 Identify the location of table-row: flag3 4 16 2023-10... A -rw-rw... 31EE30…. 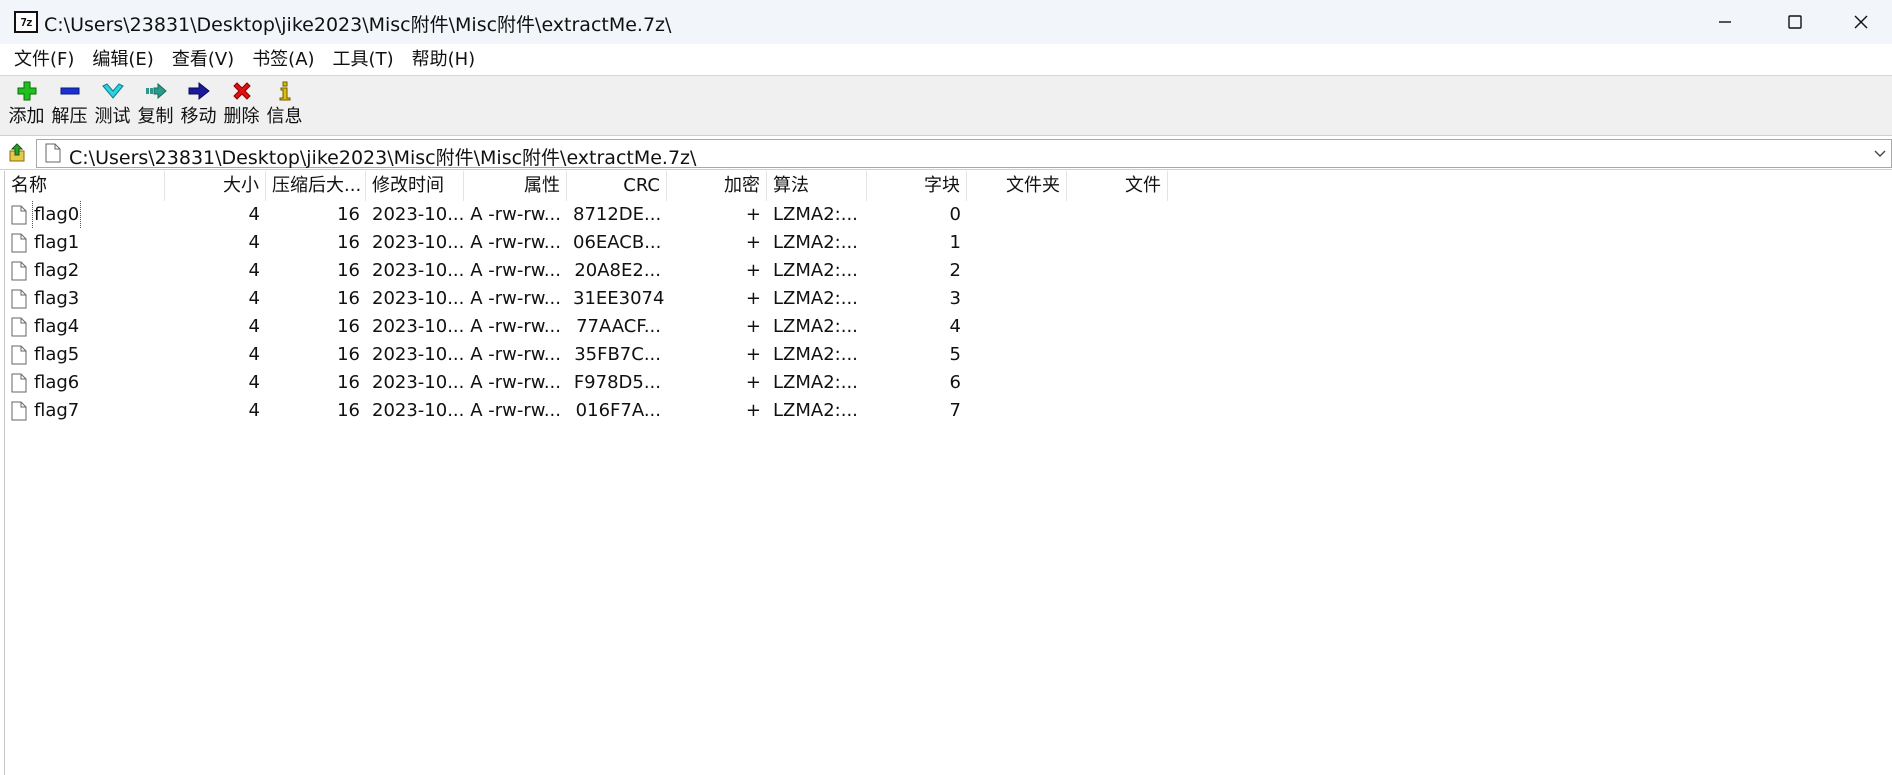
(948, 299).